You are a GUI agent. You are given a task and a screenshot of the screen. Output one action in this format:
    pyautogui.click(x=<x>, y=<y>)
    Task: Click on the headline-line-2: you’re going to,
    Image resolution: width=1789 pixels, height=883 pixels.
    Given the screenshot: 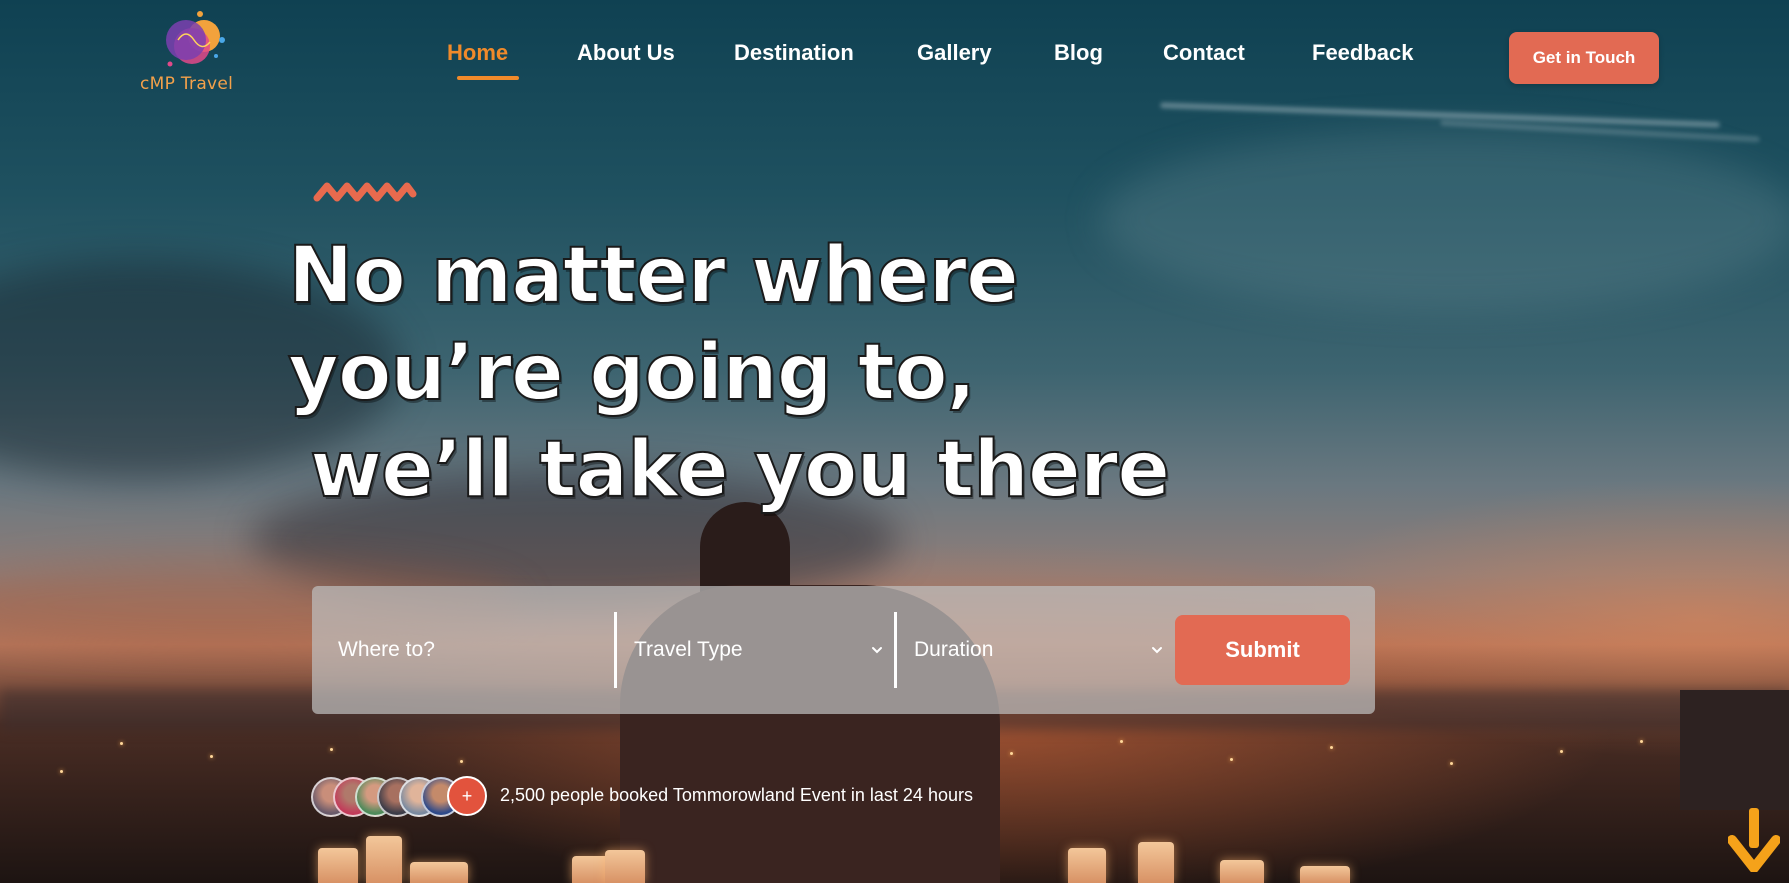 What is the action you would take?
    pyautogui.click(x=632, y=373)
    